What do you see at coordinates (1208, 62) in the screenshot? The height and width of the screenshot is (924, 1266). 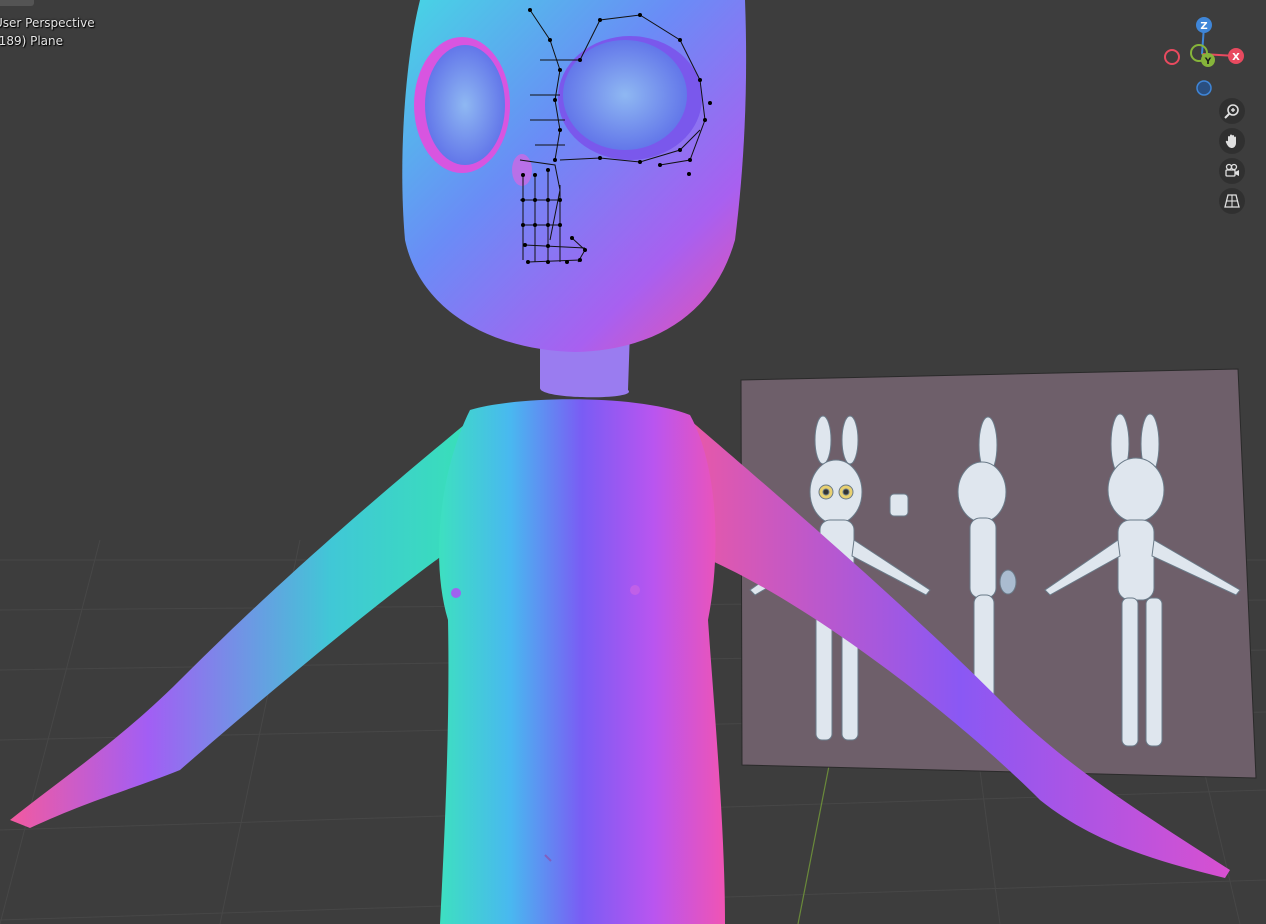 I see `gizmo-y-label: Y` at bounding box center [1208, 62].